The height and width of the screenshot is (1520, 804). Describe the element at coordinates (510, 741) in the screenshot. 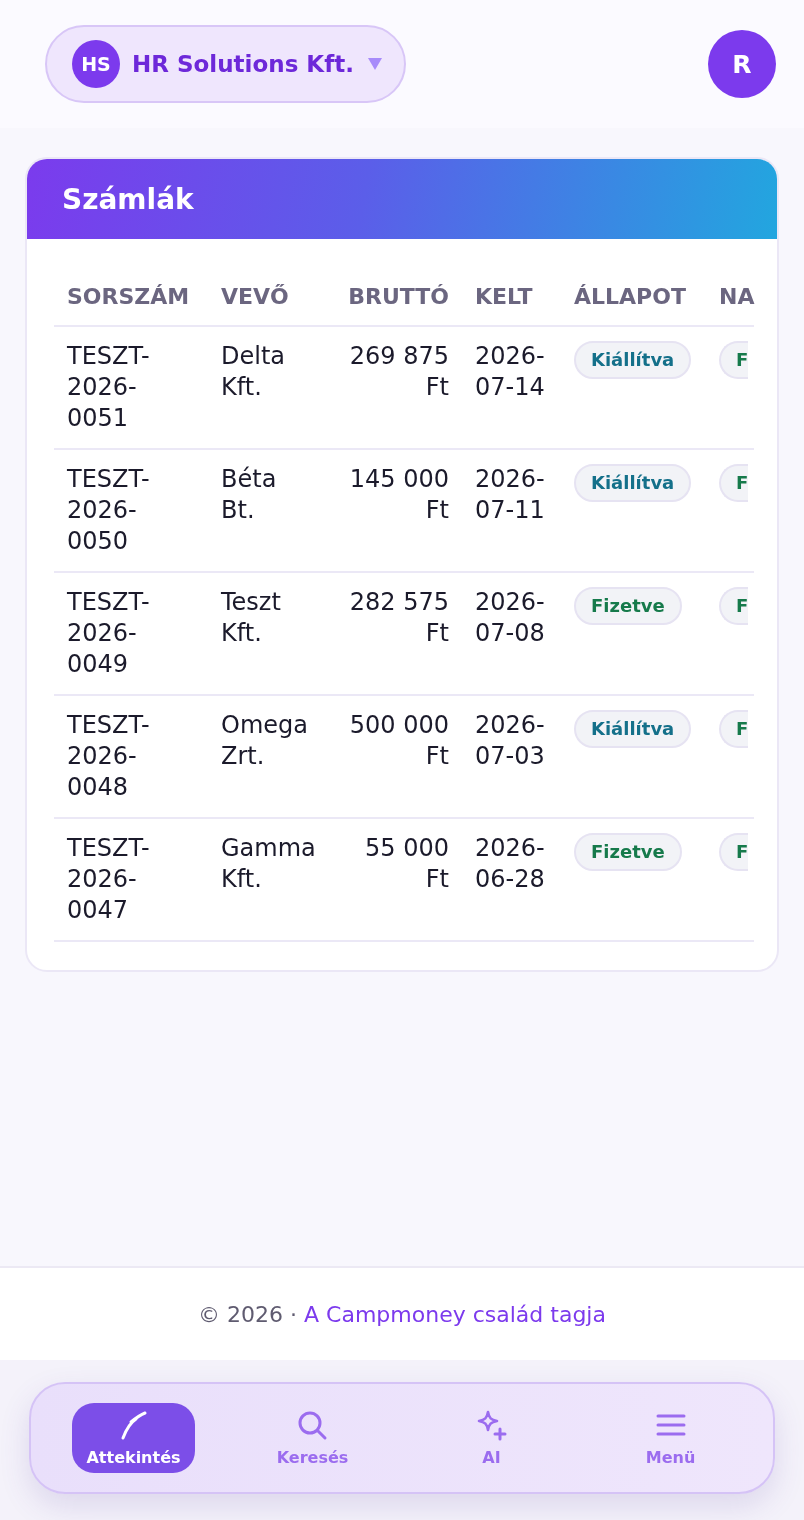

I see `date-cell-text: 2026-07-03` at that location.